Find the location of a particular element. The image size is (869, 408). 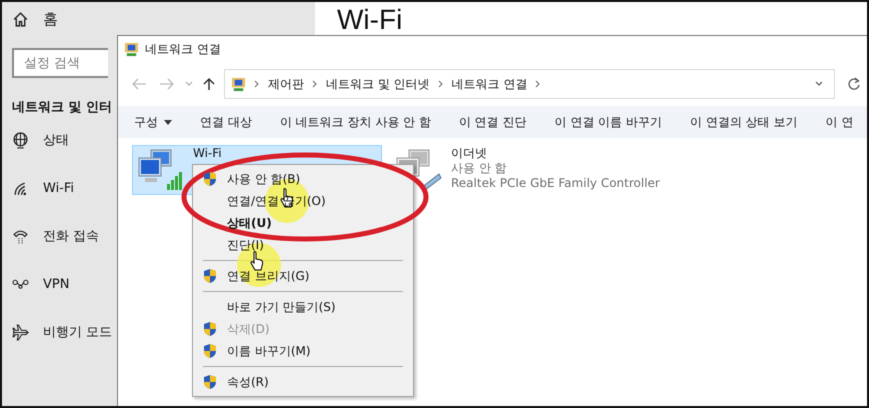

toolbar-button: 이 연결 진단 is located at coordinates (499, 122).